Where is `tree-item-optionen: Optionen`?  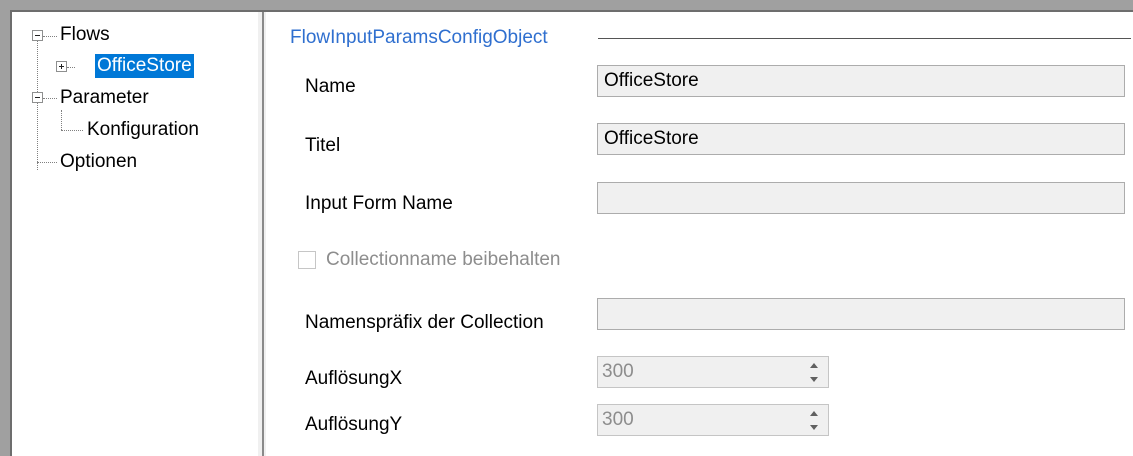
tree-item-optionen: Optionen is located at coordinates (98, 162).